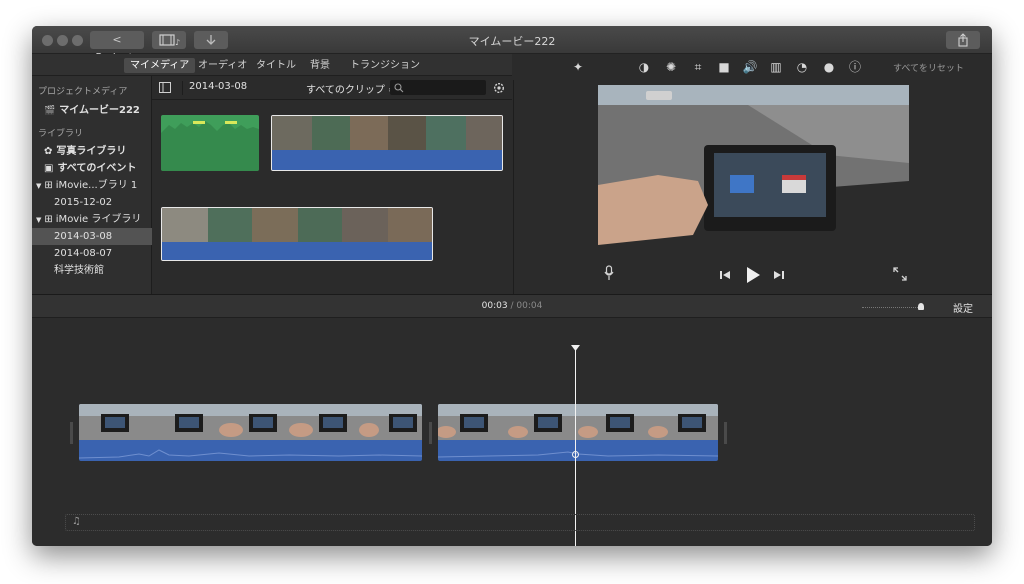 This screenshot has width=1024, height=584. Describe the element at coordinates (117, 47) in the screenshot. I see `projects-button: < Projects` at that location.